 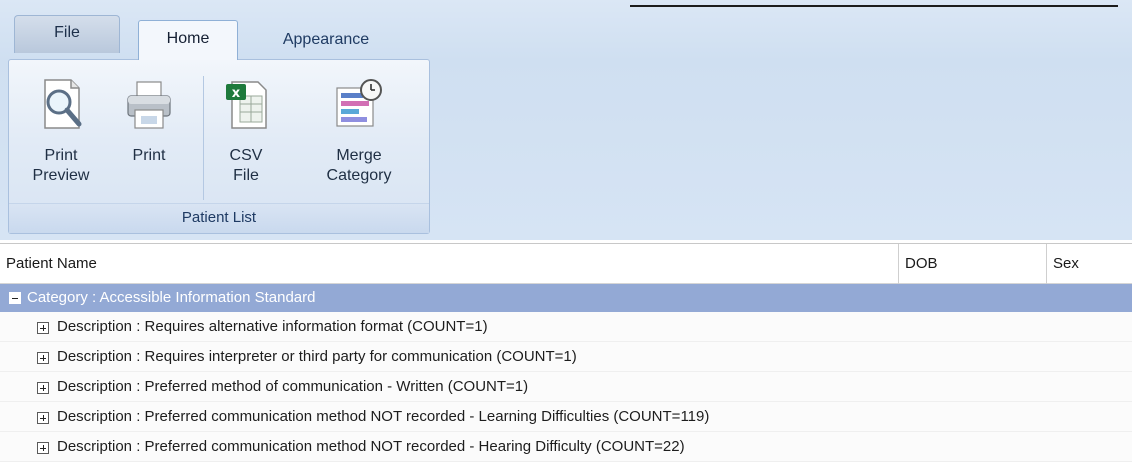 I want to click on tab-home: Home, so click(x=188, y=40).